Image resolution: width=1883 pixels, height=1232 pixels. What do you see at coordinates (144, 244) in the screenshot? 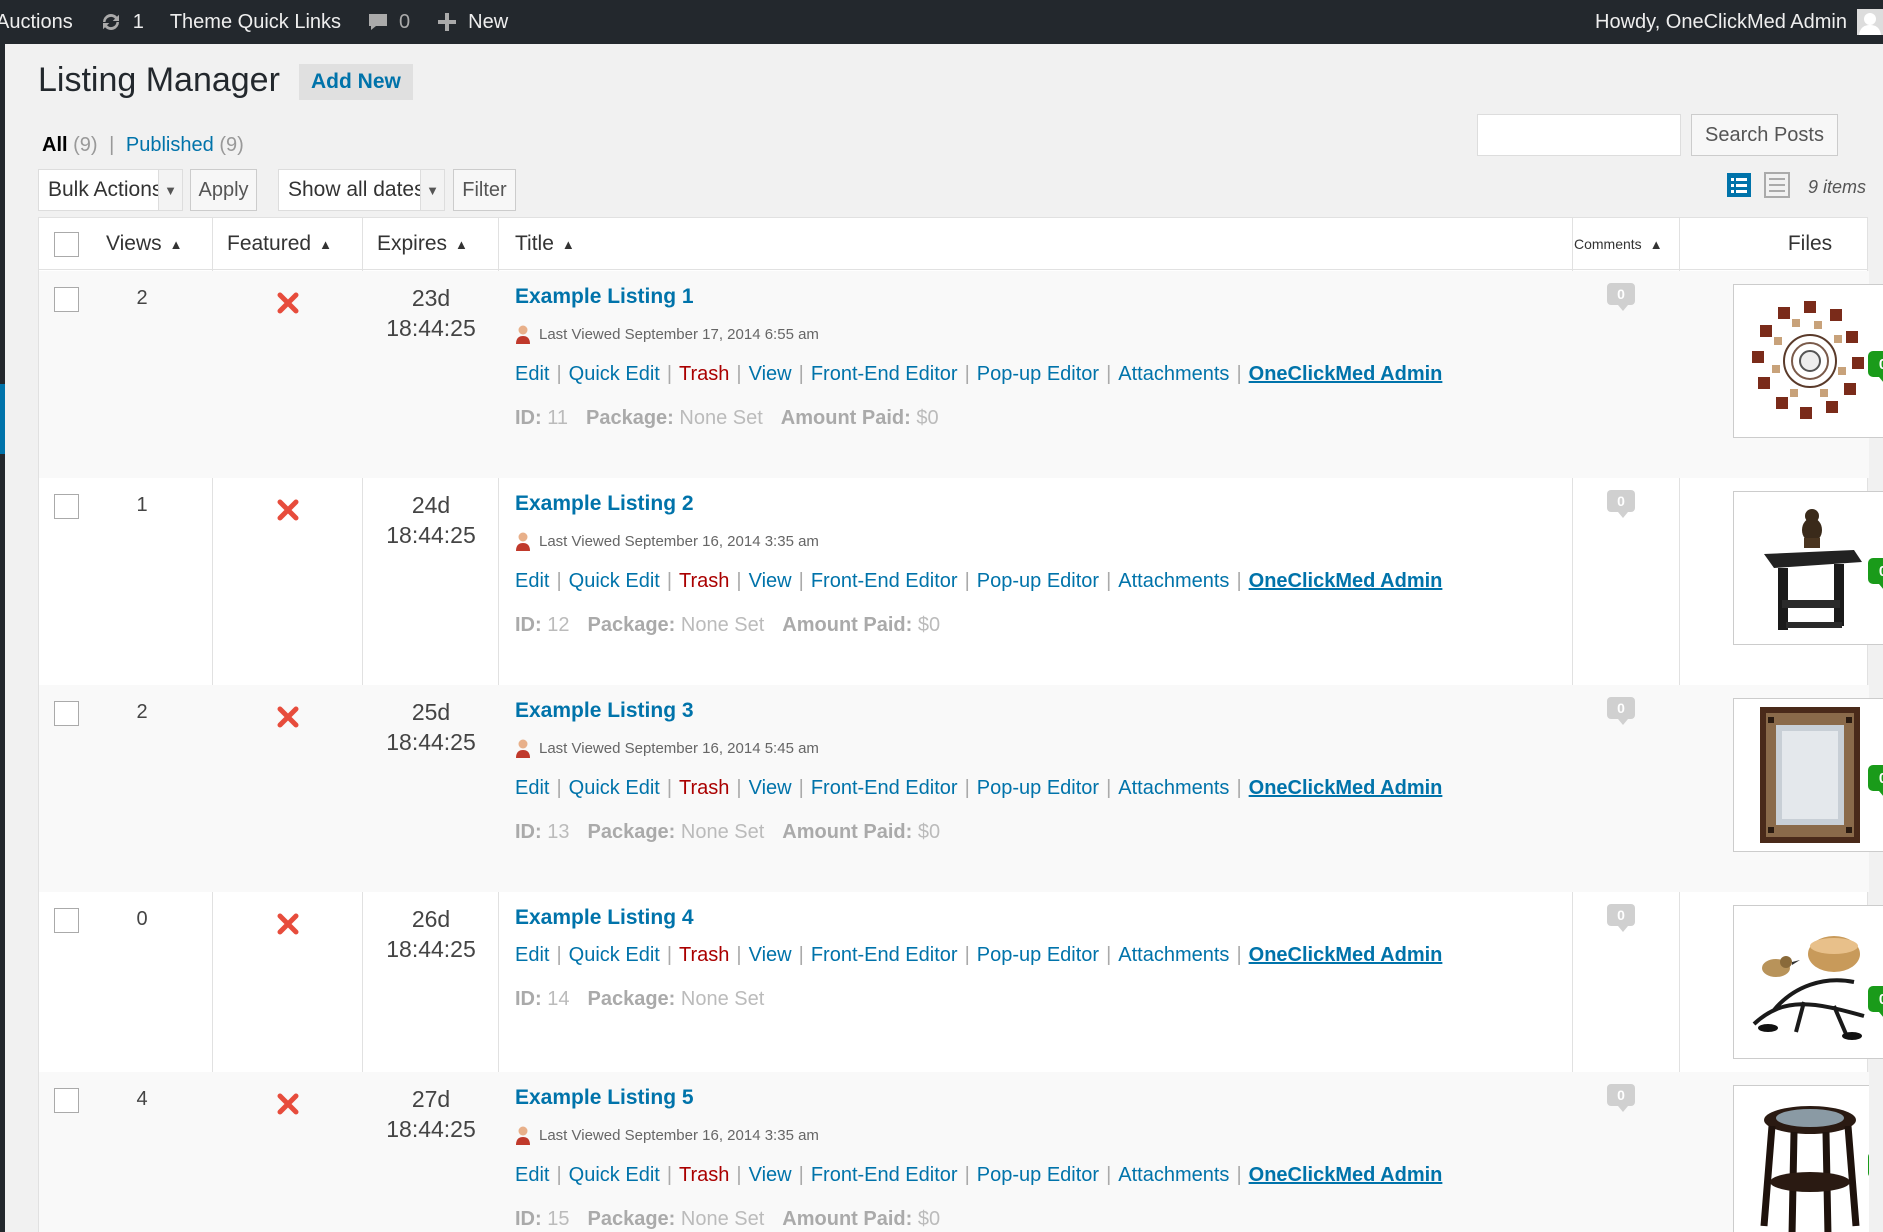
I see `column-views: Views ▲` at bounding box center [144, 244].